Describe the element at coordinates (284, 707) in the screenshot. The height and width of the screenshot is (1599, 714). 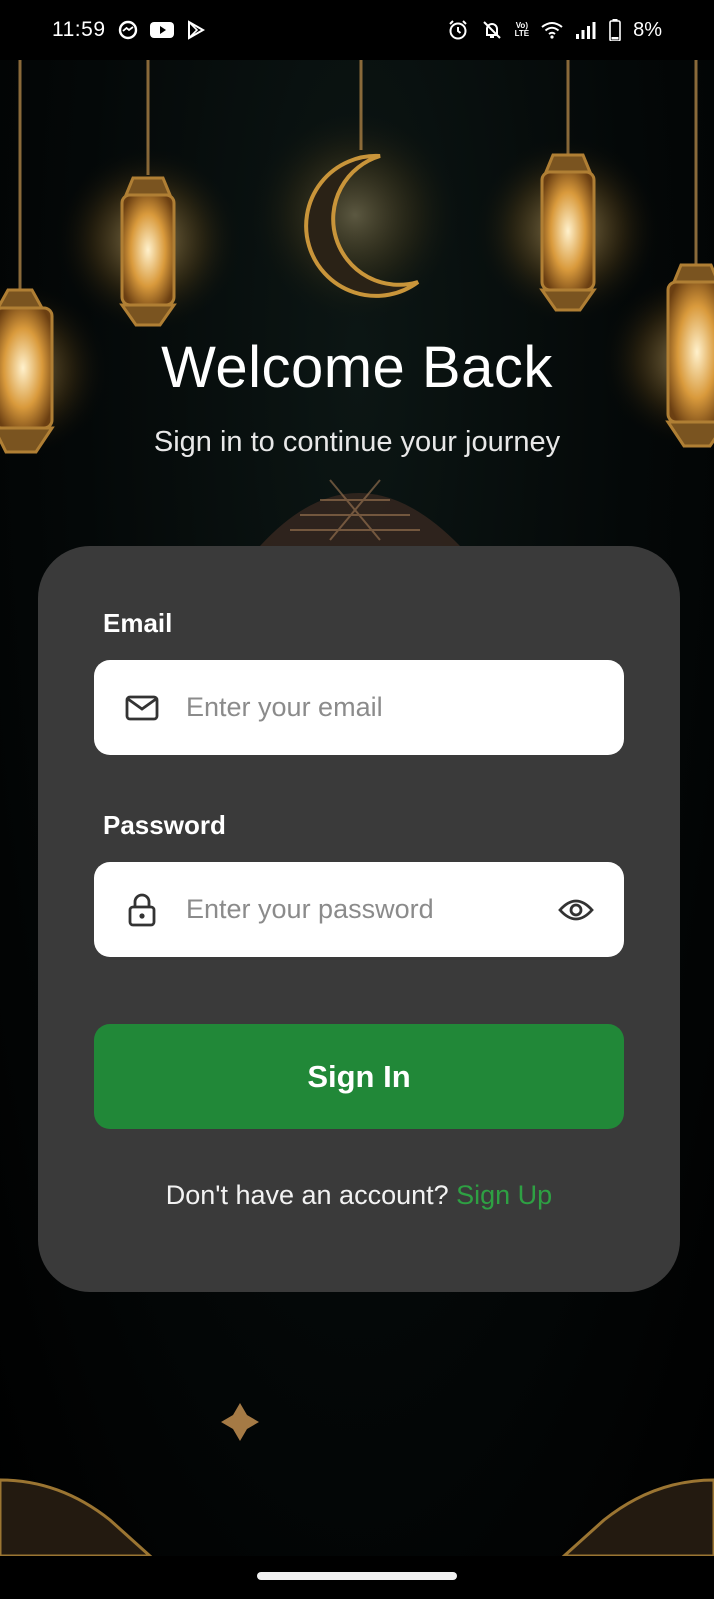
I see `email-placeholder: Enter your email` at that location.